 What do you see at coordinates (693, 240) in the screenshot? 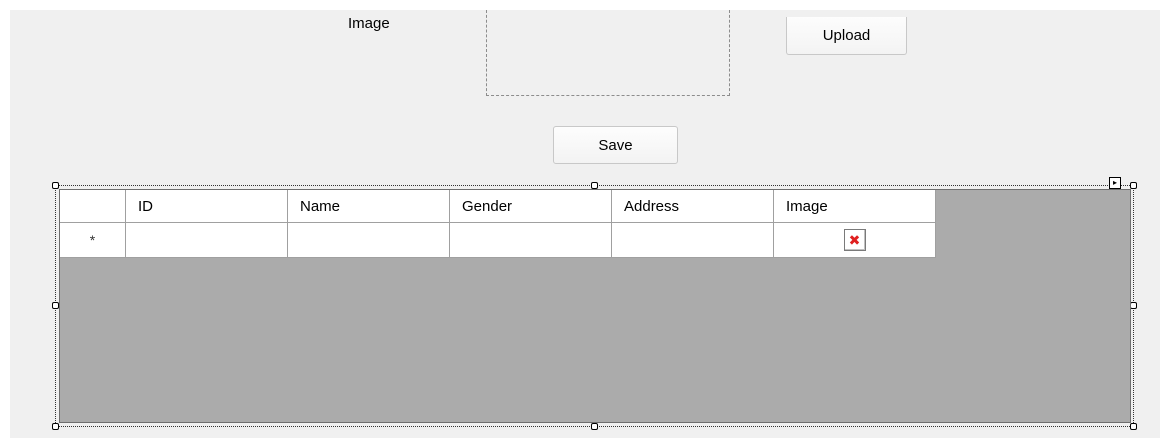
I see `cell-address` at bounding box center [693, 240].